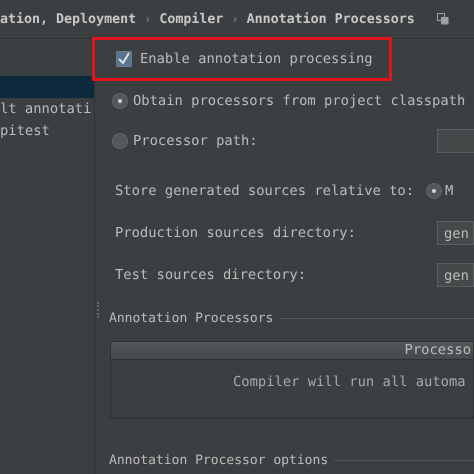 This screenshot has width=474, height=474. What do you see at coordinates (256, 59) in the screenshot?
I see `checkbox-label: Enable annotation processing` at bounding box center [256, 59].